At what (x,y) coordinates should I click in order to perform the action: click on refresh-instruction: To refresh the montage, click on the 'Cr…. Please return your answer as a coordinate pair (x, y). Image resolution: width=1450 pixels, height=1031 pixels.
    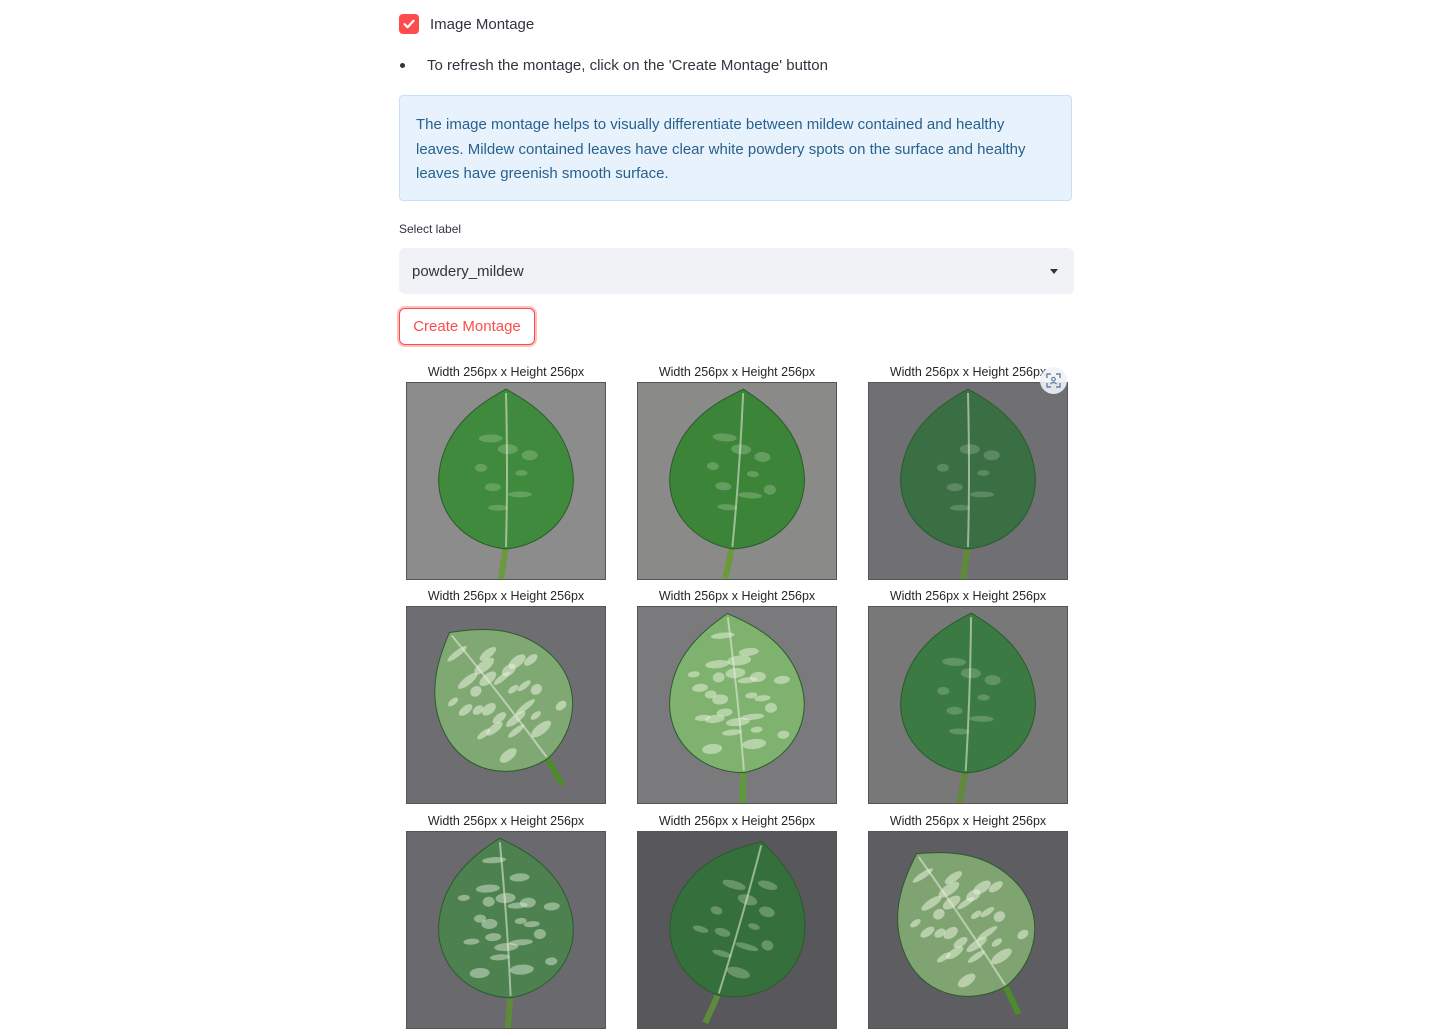
    Looking at the image, I should click on (613, 65).